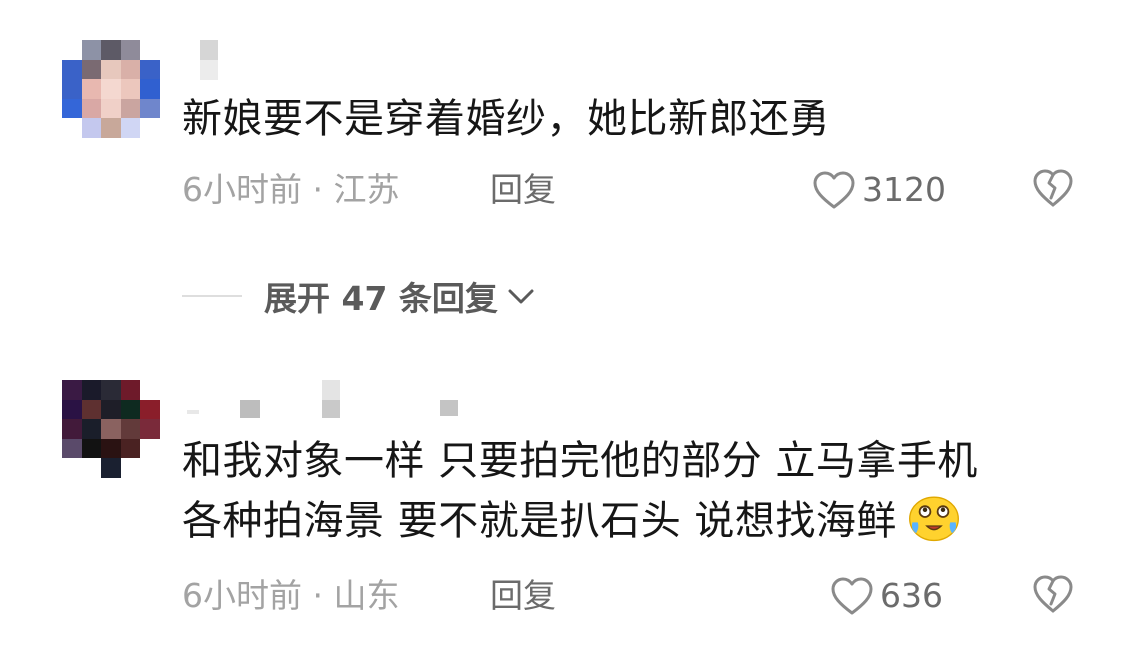 The width and height of the screenshot is (1125, 658). Describe the element at coordinates (332, 400) in the screenshot. I see `username-pixelated` at that location.